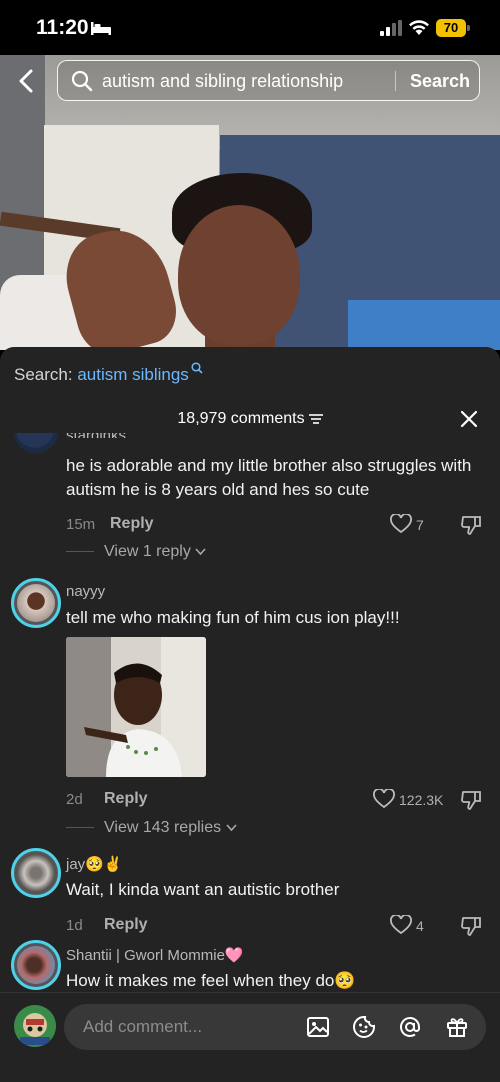 This screenshot has width=500, height=1082. I want to click on search-icon, so click(82, 81).